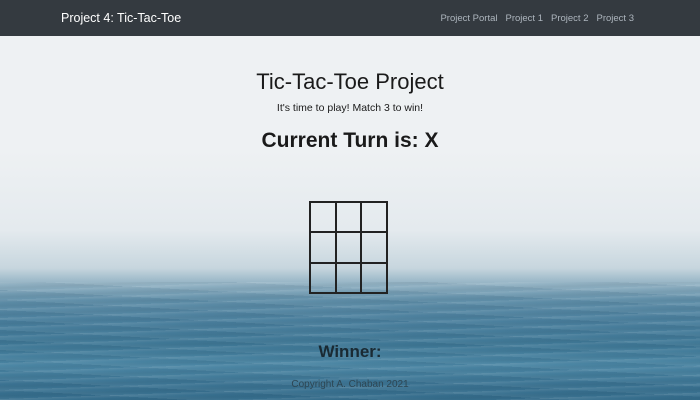 The width and height of the screenshot is (700, 400). I want to click on nav-link-project-1: Project 1, so click(525, 18).